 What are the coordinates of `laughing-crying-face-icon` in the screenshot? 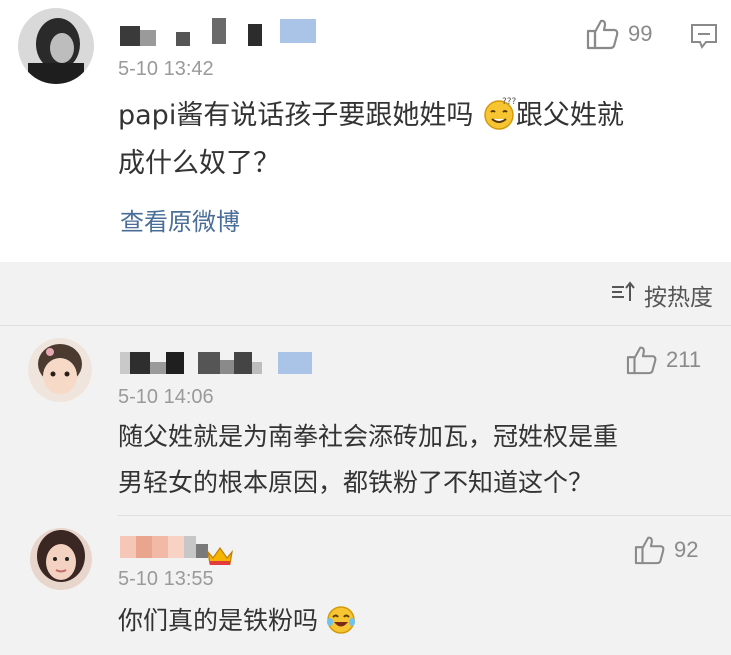 It's located at (341, 619).